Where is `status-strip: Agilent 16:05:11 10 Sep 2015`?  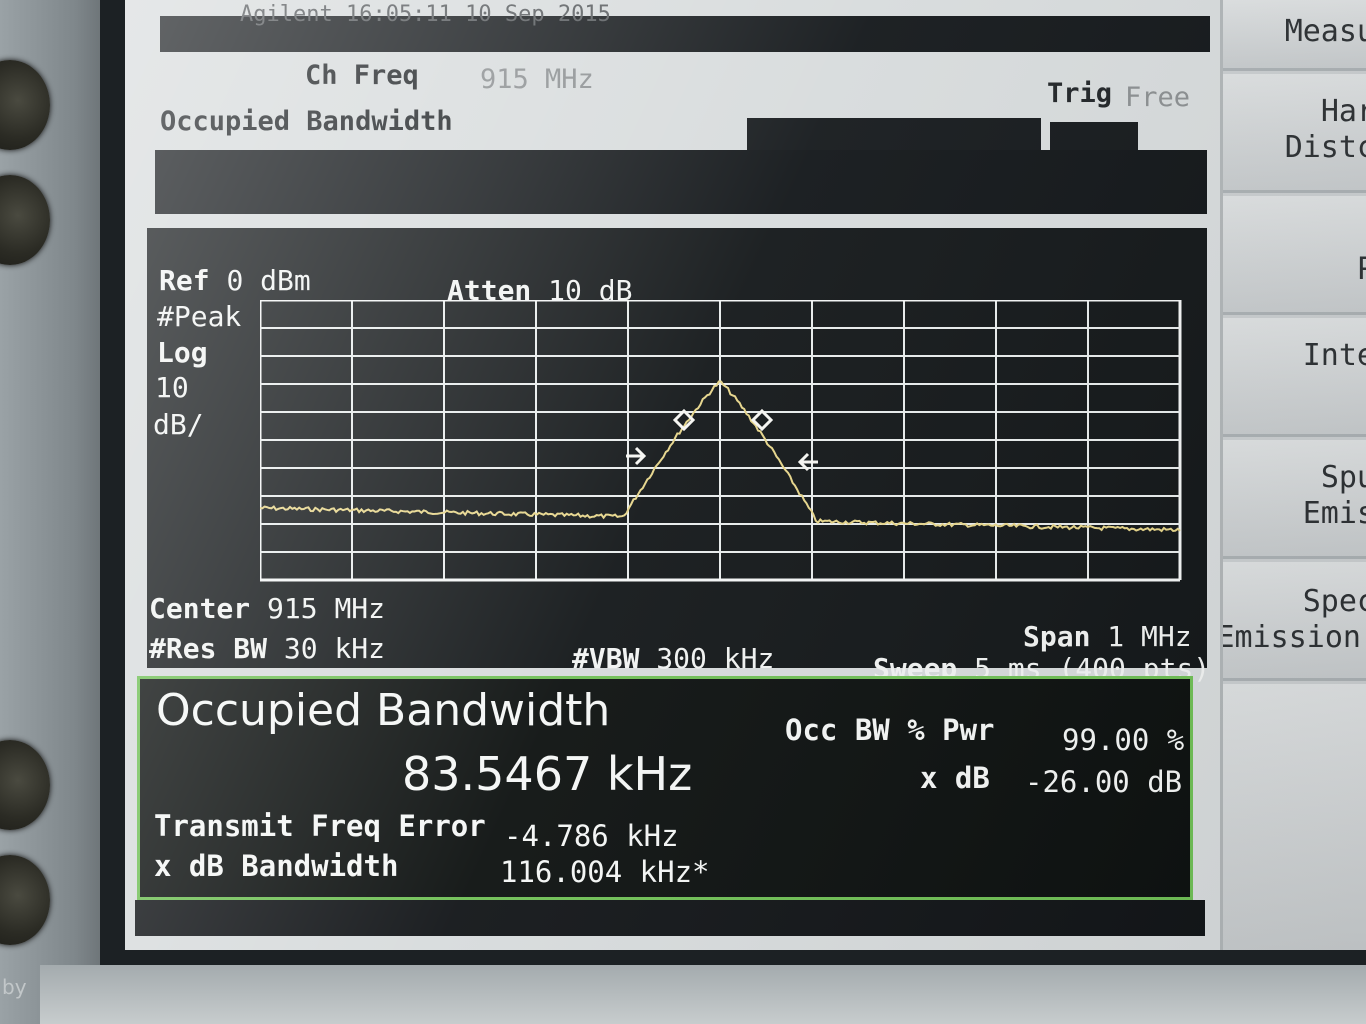 status-strip: Agilent 16:05:11 10 Sep 2015 is located at coordinates (685, 27).